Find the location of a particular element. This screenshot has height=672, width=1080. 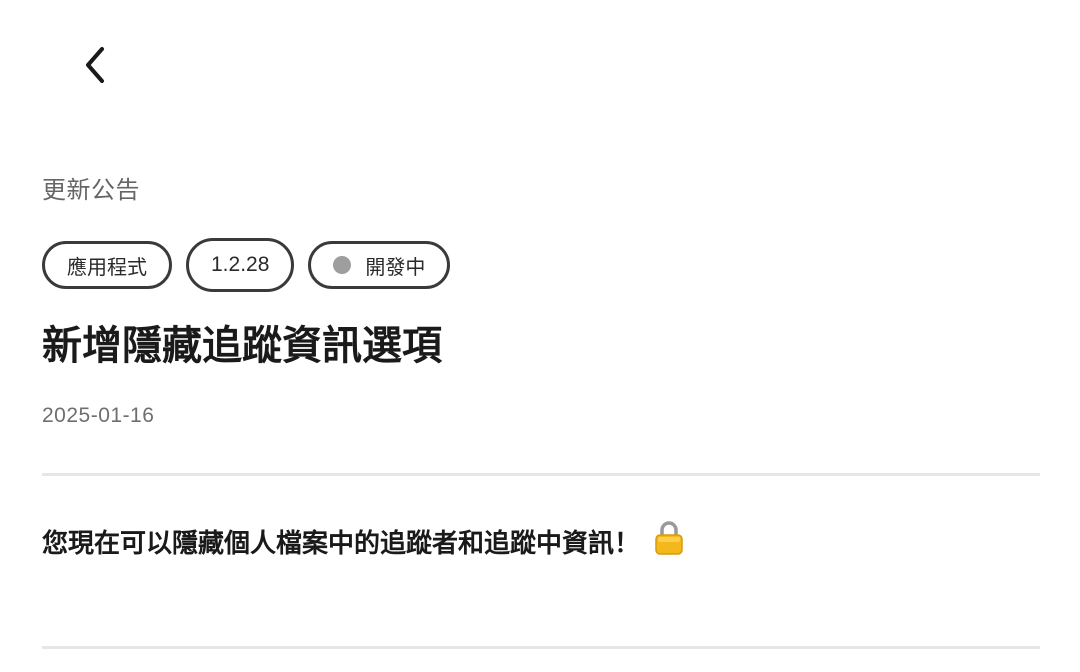

status-badge-label: 開發中 is located at coordinates (395, 266).